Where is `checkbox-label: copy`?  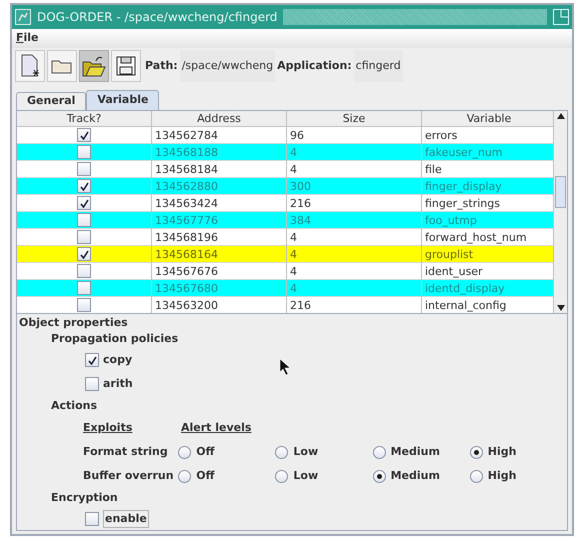 checkbox-label: copy is located at coordinates (117, 360).